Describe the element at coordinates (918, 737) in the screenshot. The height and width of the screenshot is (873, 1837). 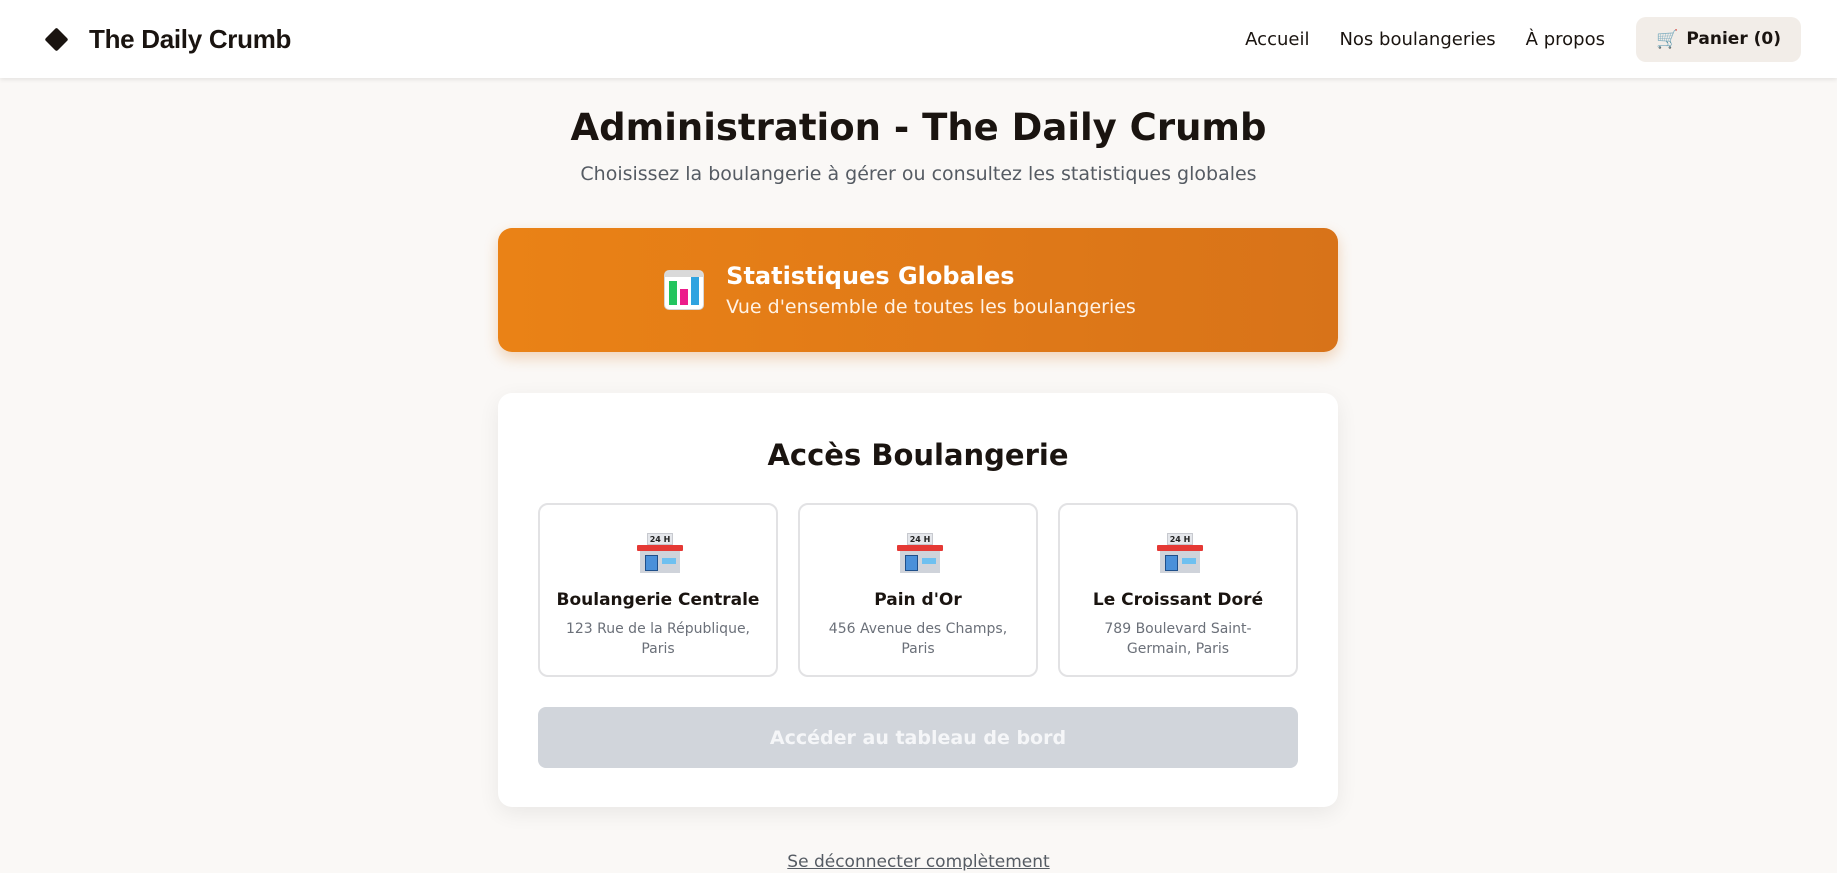
I see `access-dashboard-button: Accéder au tableau de bord` at that location.